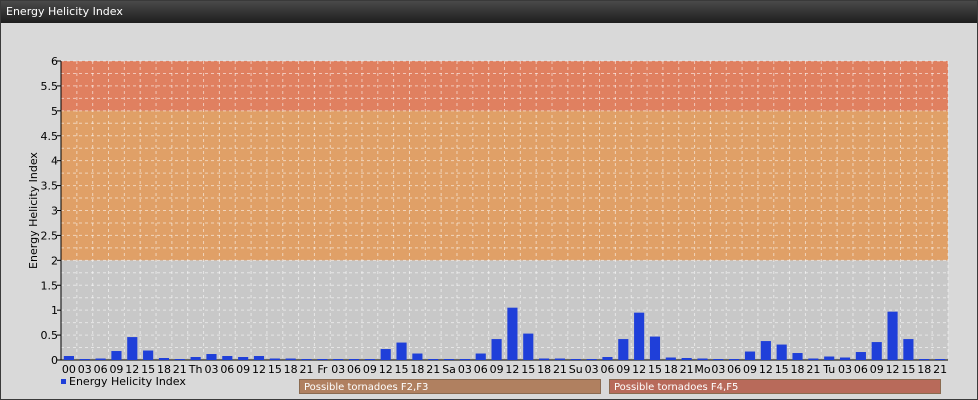  Describe the element at coordinates (50, 186) in the screenshot. I see `y-tick-label: 3.5` at that location.